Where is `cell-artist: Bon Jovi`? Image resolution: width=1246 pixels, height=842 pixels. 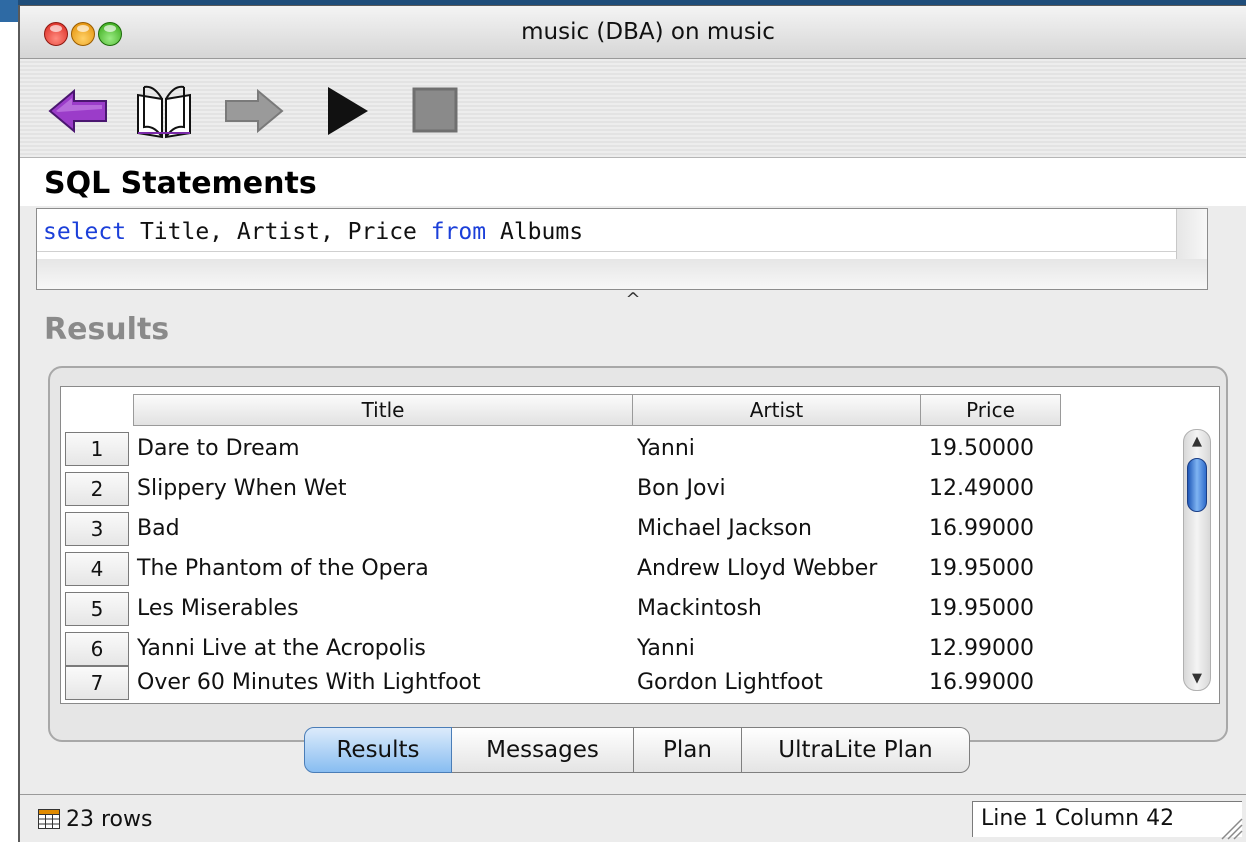
cell-artist: Bon Jovi is located at coordinates (681, 489).